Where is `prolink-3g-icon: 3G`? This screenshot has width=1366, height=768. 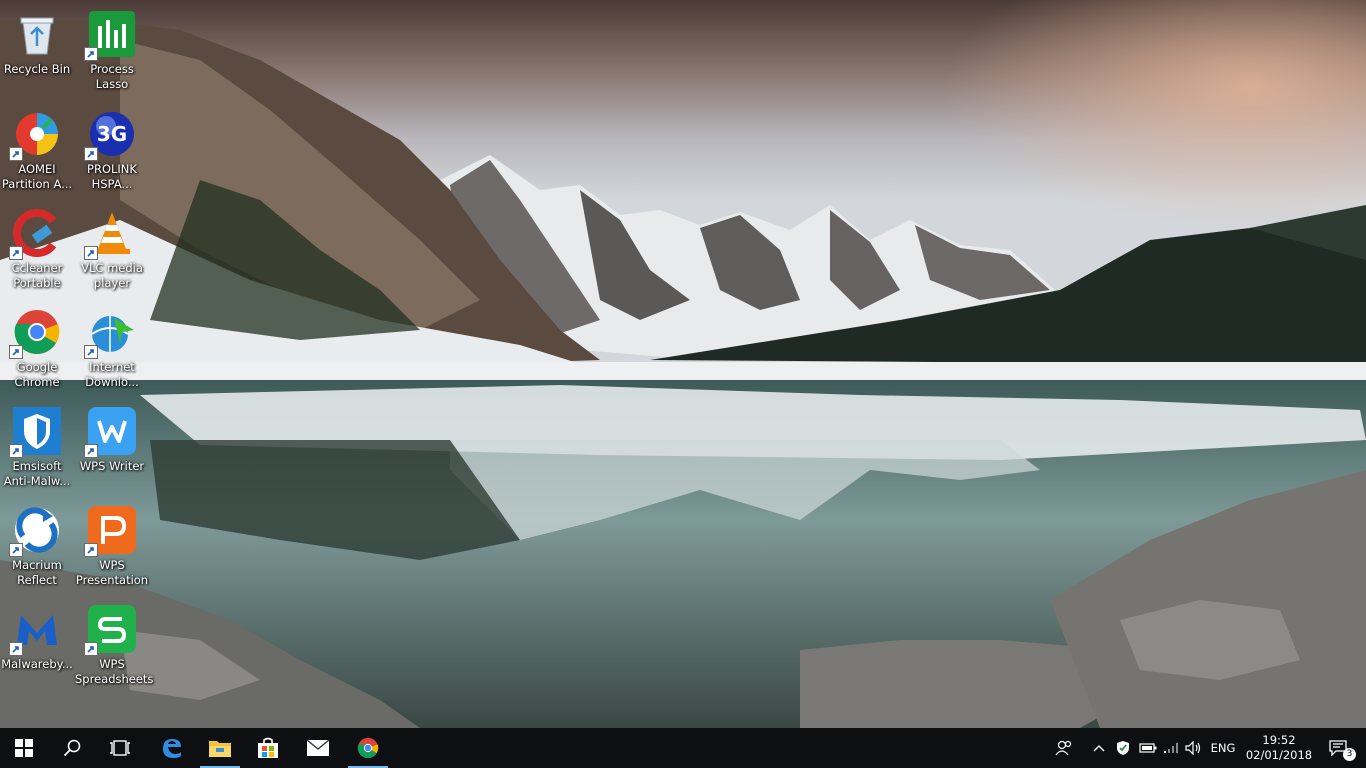
prolink-3g-icon: 3G is located at coordinates (110, 135).